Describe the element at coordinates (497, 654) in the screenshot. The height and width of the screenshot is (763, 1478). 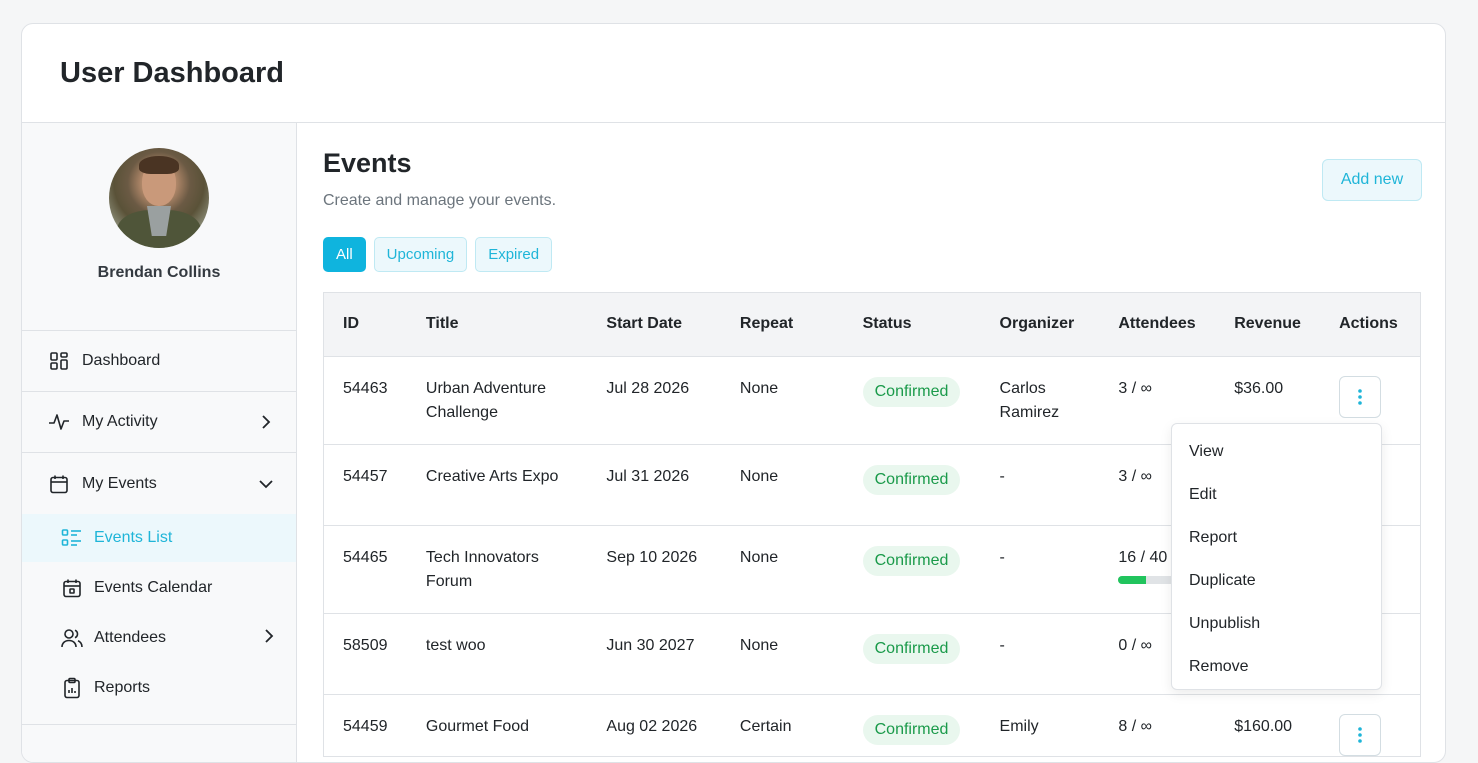
I see `cell-title: test woo` at that location.